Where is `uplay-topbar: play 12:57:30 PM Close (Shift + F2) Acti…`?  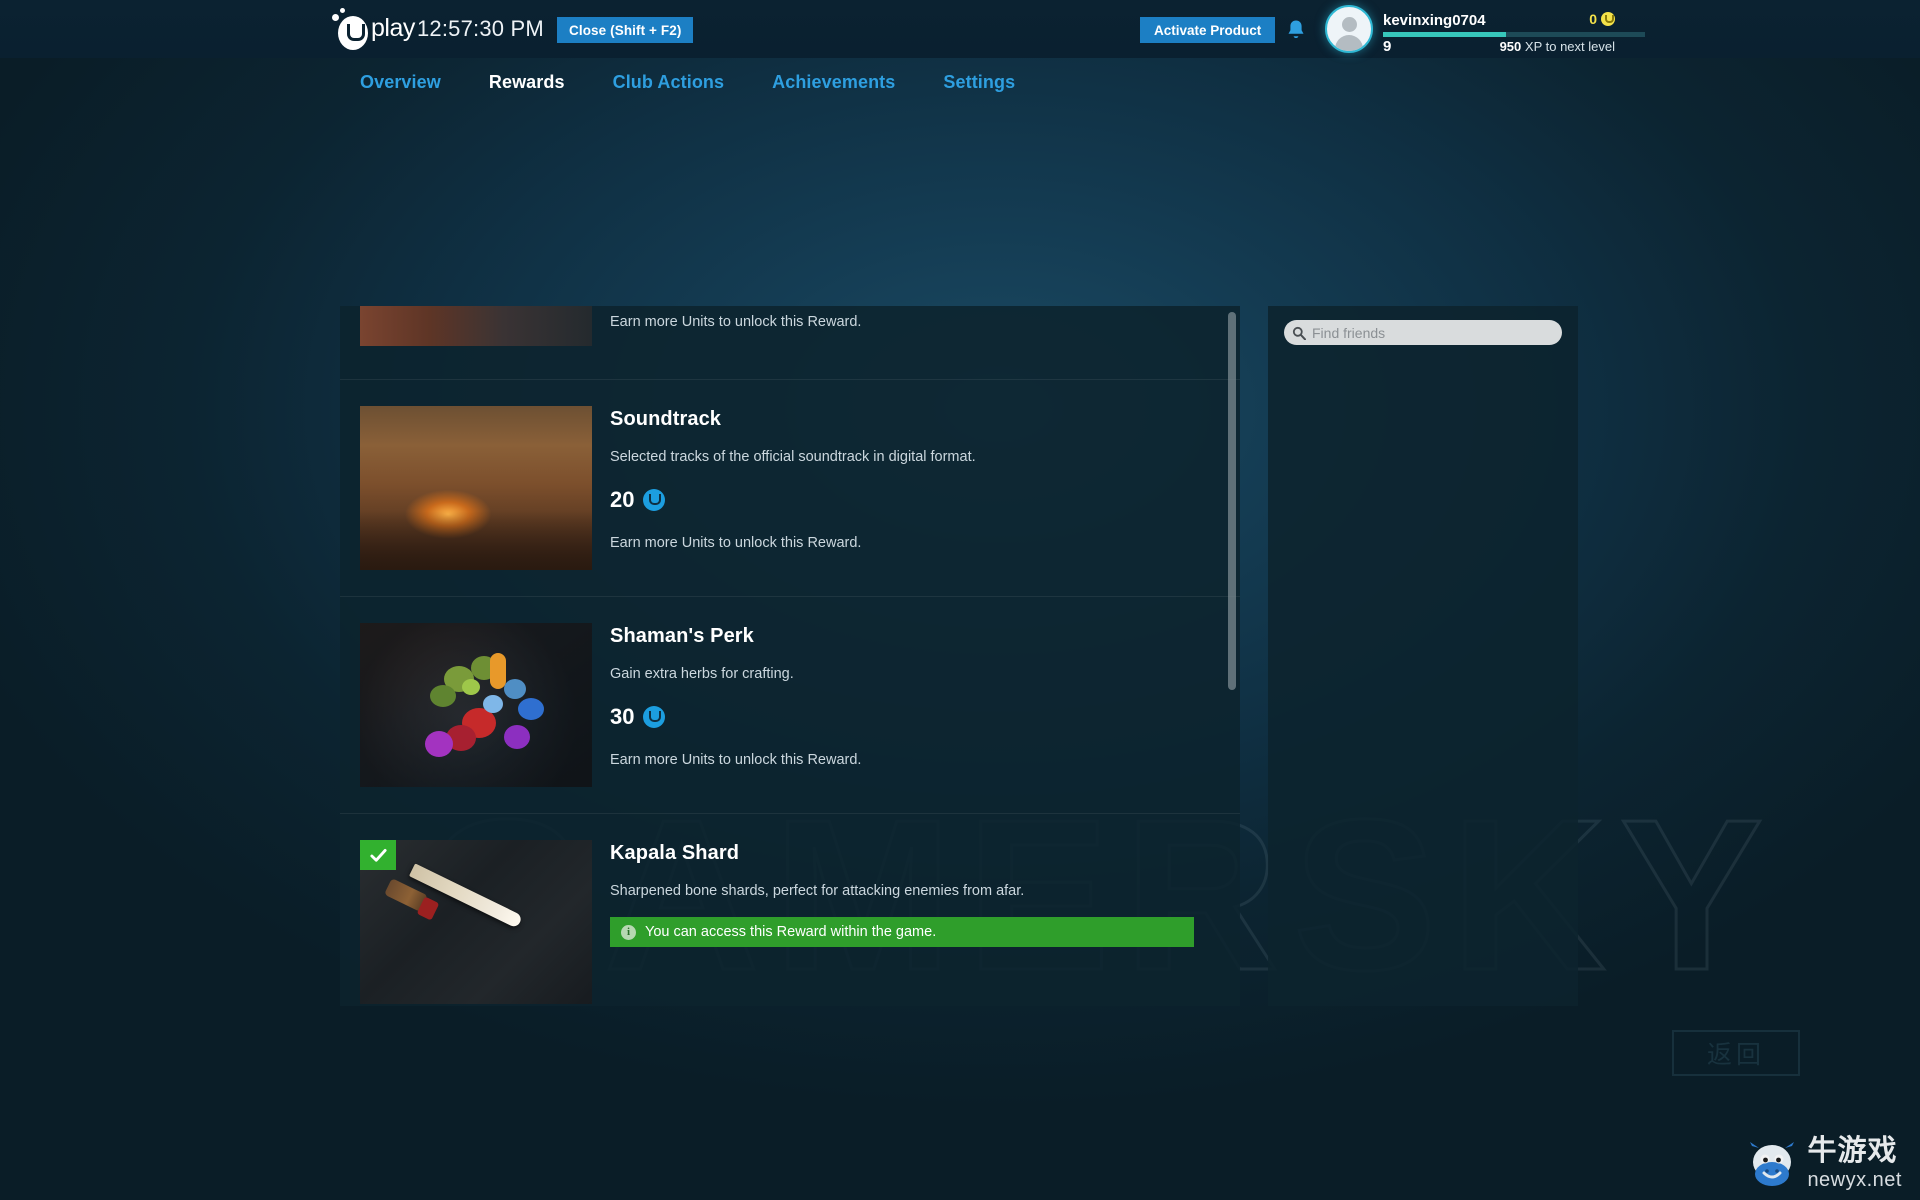
uplay-topbar: play 12:57:30 PM Close (Shift + F2) Acti… is located at coordinates (960, 29).